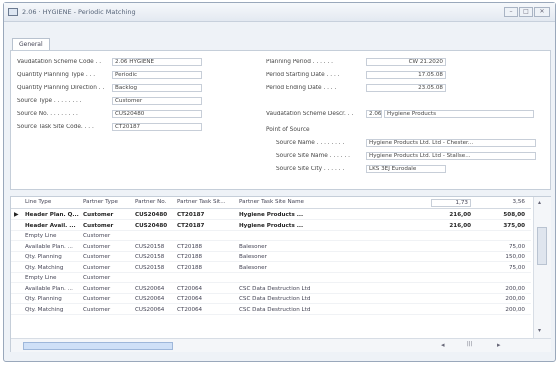  Describe the element at coordinates (157, 61) in the screenshot. I see `scheme-code-input: 2.06 HYGIENE` at that location.